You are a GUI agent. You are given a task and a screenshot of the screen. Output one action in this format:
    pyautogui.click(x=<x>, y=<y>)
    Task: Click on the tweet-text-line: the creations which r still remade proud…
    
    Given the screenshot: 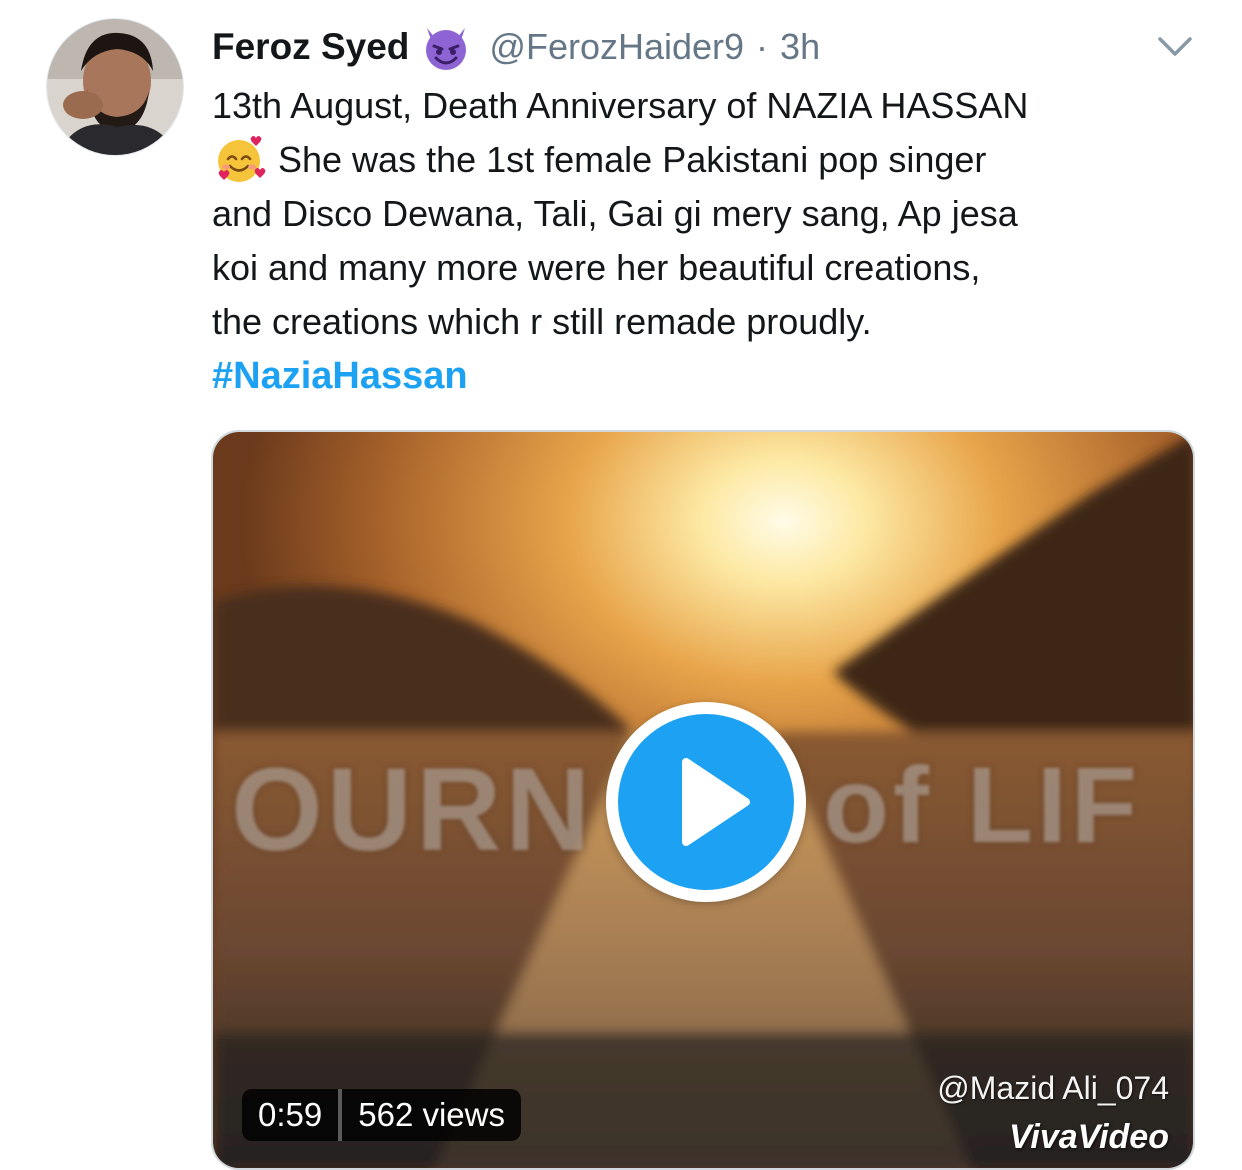 What is the action you would take?
    pyautogui.click(x=542, y=321)
    